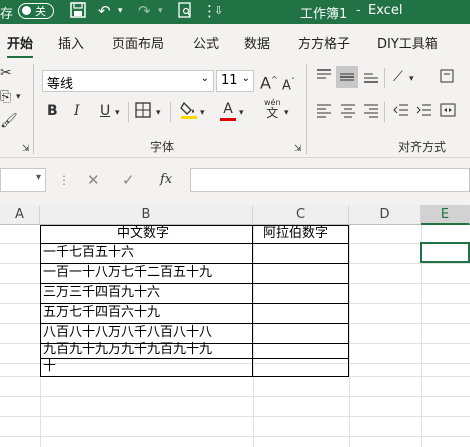 This screenshot has width=470, height=447. What do you see at coordinates (104, 11) in the screenshot?
I see `undo-icon: ↶` at bounding box center [104, 11].